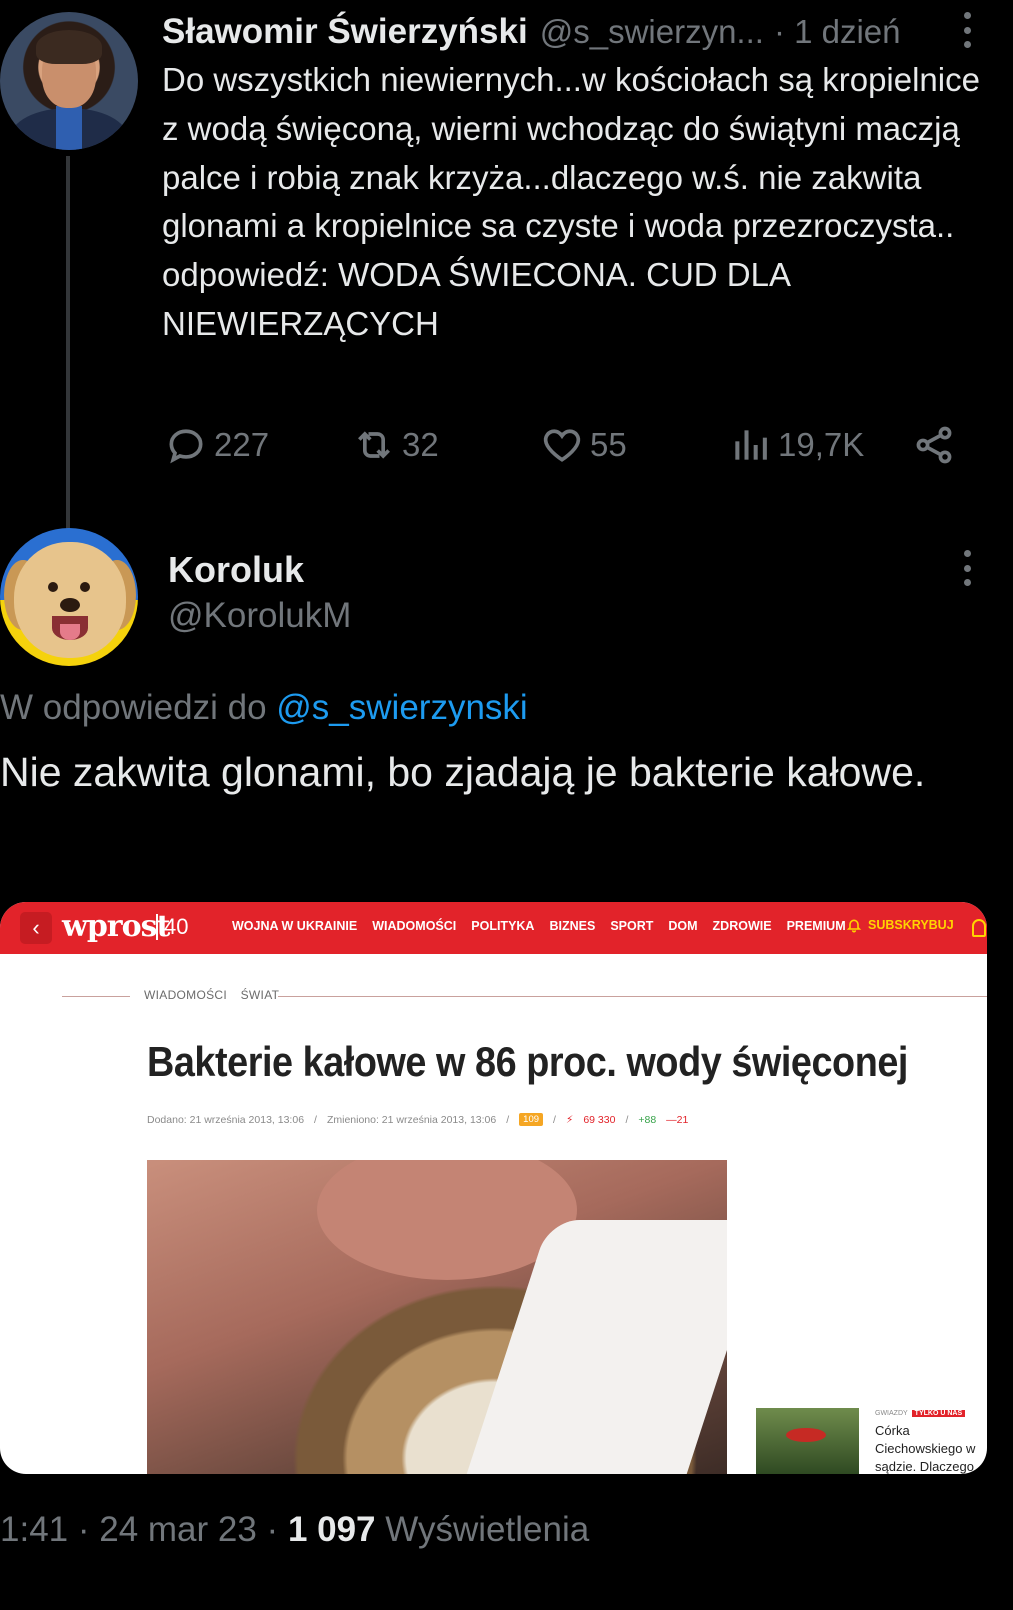 Image resolution: width=1013 pixels, height=1610 pixels. I want to click on tweet-actions: 227 32 55 19,7K, so click(562, 445).